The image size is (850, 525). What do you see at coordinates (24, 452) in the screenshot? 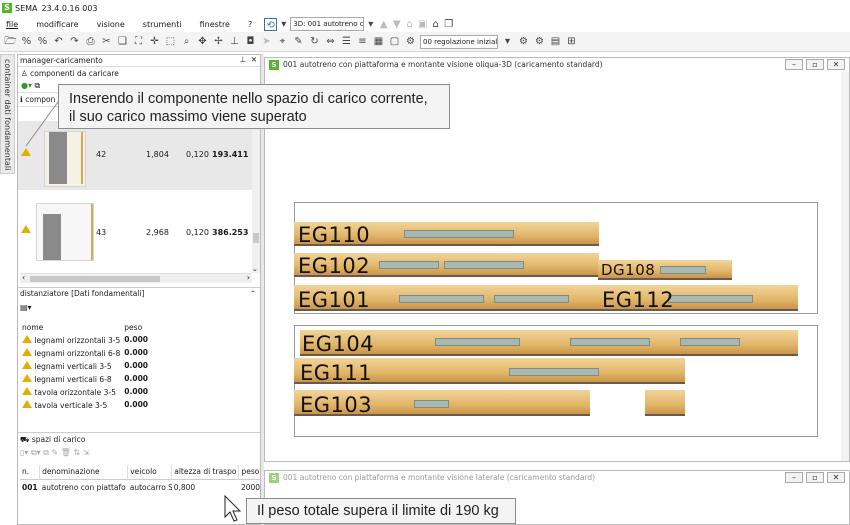
I see `new-icon: ▯▾` at bounding box center [24, 452].